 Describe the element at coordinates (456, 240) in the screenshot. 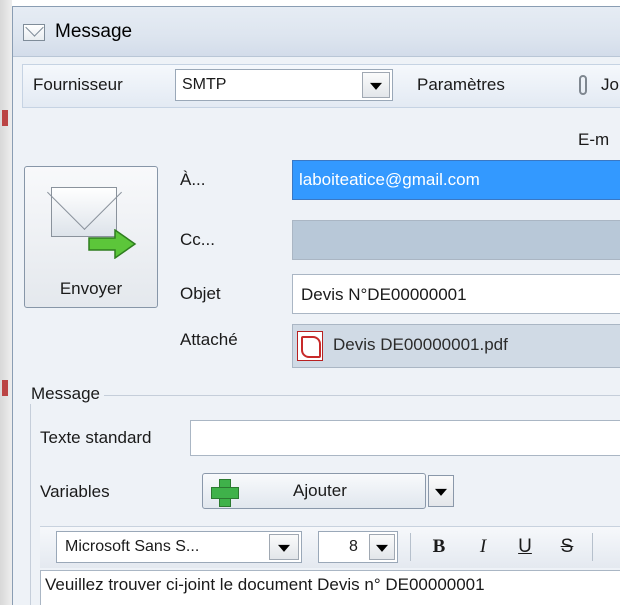

I see `cc-field` at that location.